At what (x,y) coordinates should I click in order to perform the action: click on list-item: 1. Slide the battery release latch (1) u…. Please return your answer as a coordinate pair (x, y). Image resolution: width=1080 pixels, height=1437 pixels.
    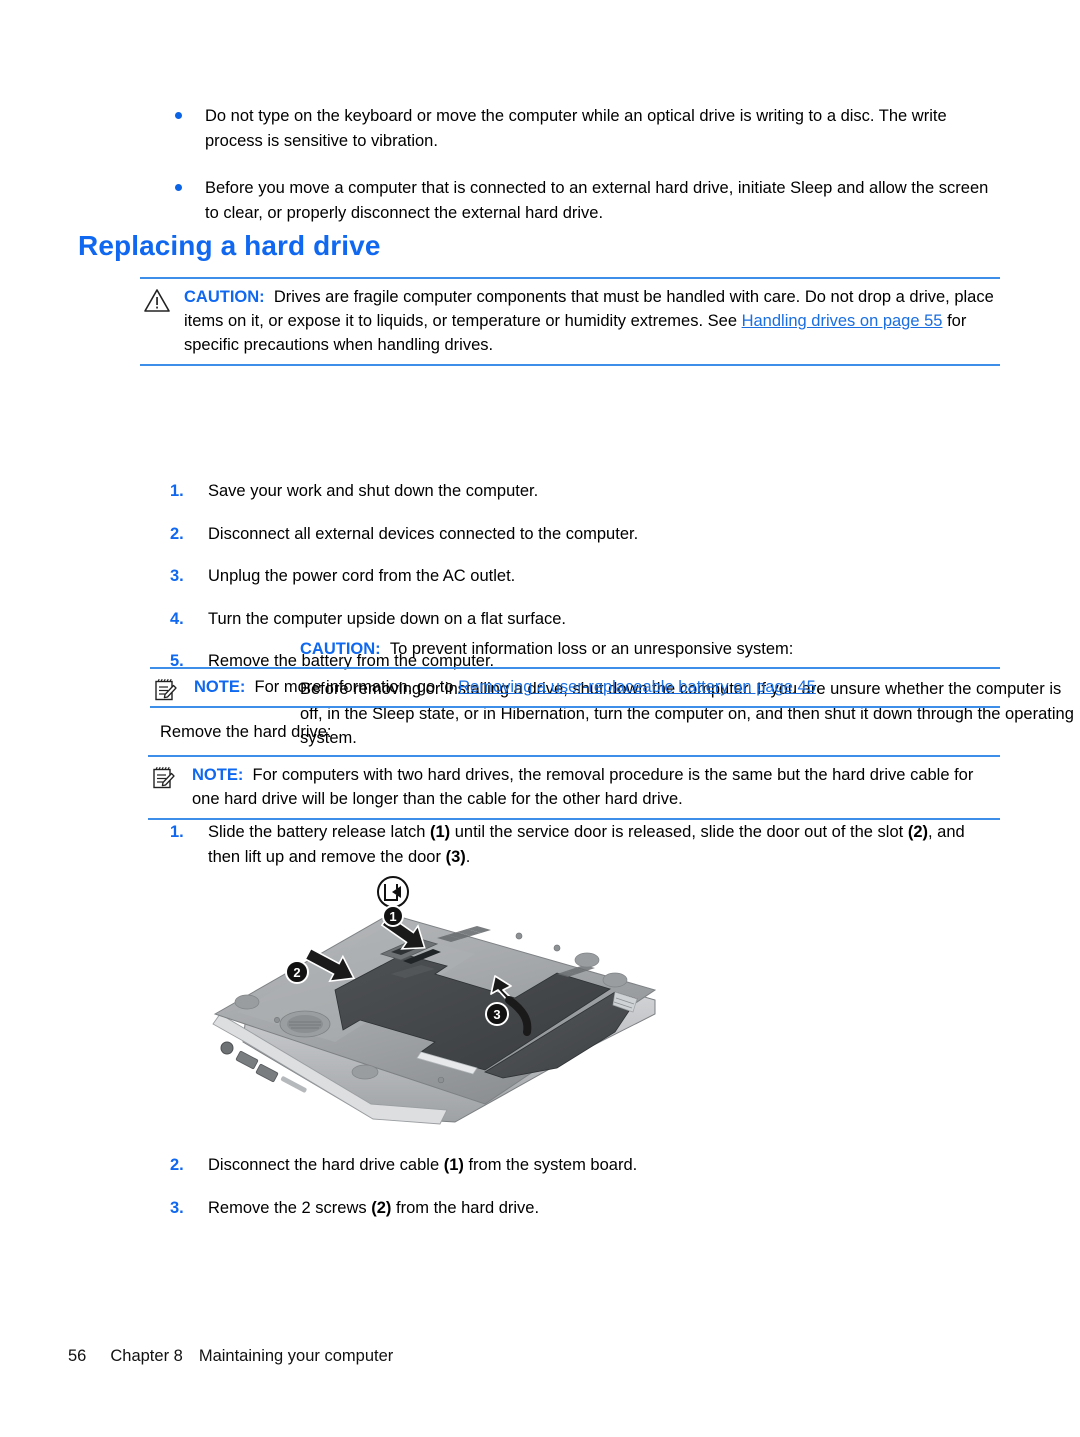
    Looking at the image, I should click on (575, 844).